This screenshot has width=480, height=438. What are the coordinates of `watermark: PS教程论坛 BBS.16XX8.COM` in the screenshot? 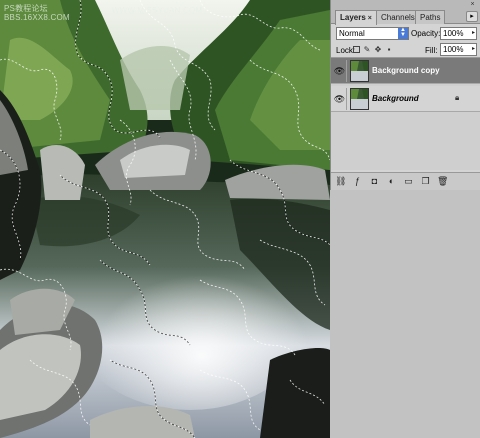 It's located at (37, 13).